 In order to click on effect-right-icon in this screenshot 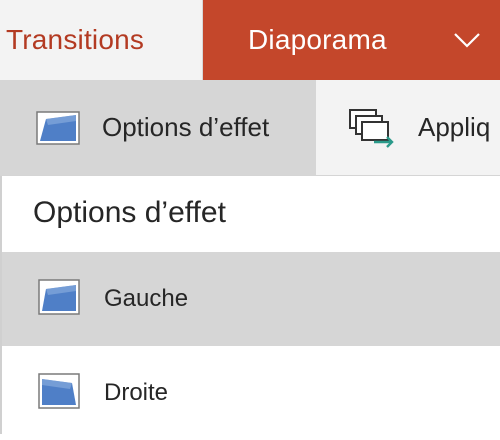, I will do `click(59, 393)`.